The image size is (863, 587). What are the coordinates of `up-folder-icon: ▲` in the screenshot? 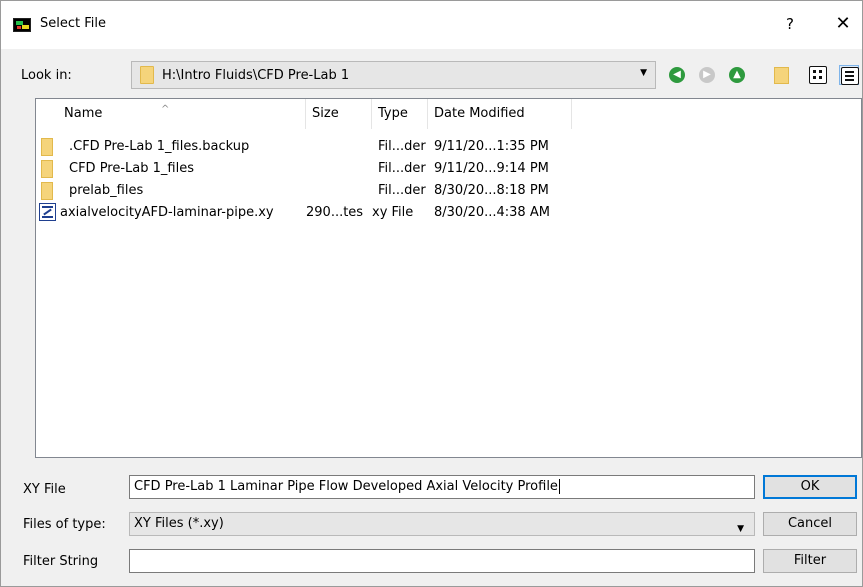 It's located at (737, 75).